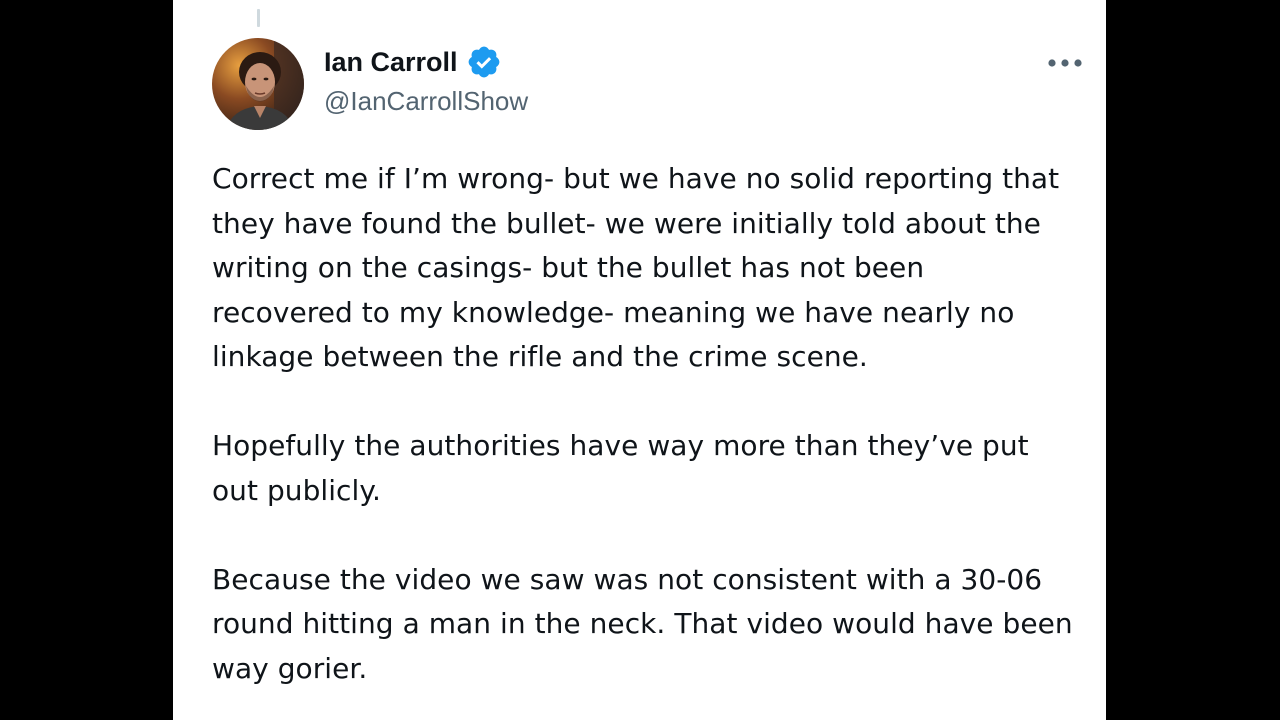 The width and height of the screenshot is (1280, 720). I want to click on author-avatar, so click(258, 84).